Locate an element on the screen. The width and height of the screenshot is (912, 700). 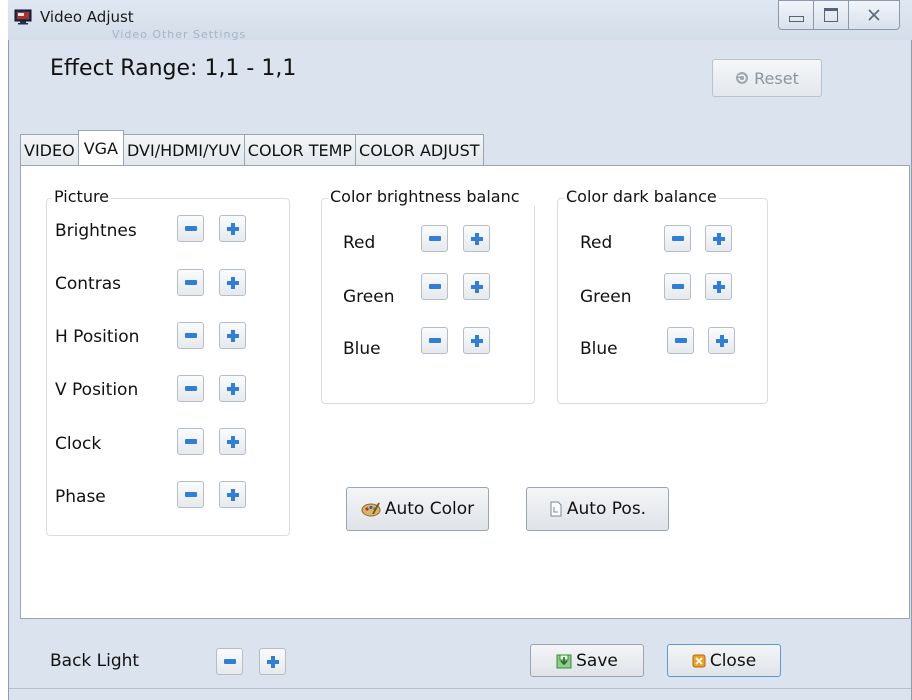
phase-increase-button is located at coordinates (232, 494).